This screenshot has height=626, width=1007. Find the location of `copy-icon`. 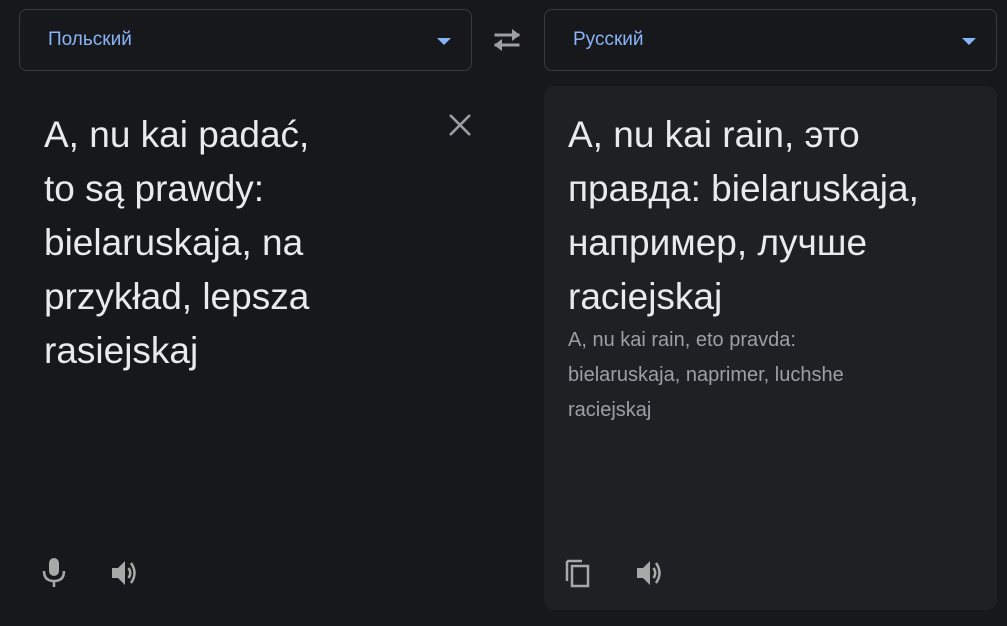

copy-icon is located at coordinates (577, 573).